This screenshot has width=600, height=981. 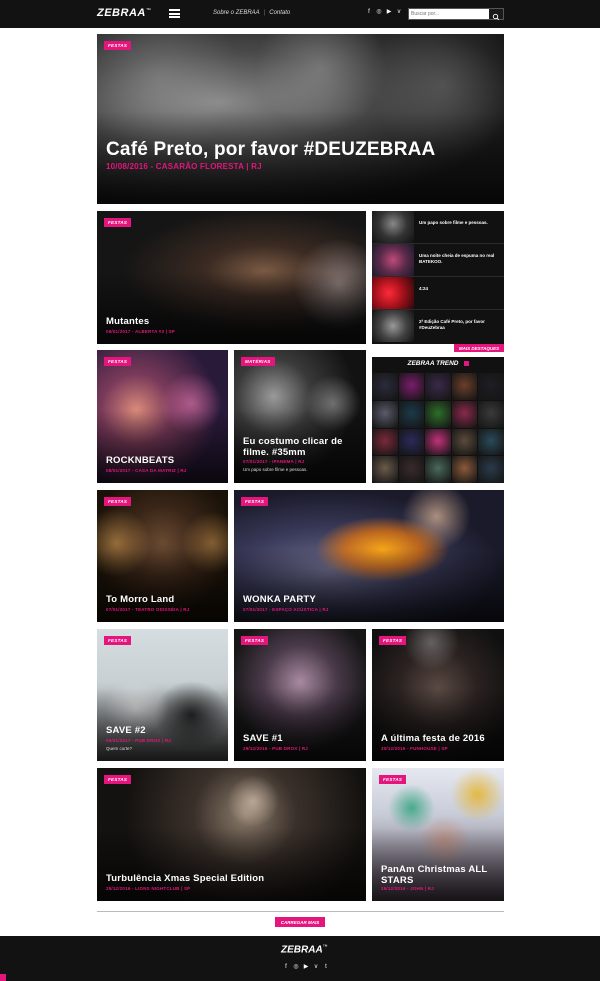 What do you see at coordinates (258, 361) in the screenshot?
I see `category-tag: MATÉRIAS` at bounding box center [258, 361].